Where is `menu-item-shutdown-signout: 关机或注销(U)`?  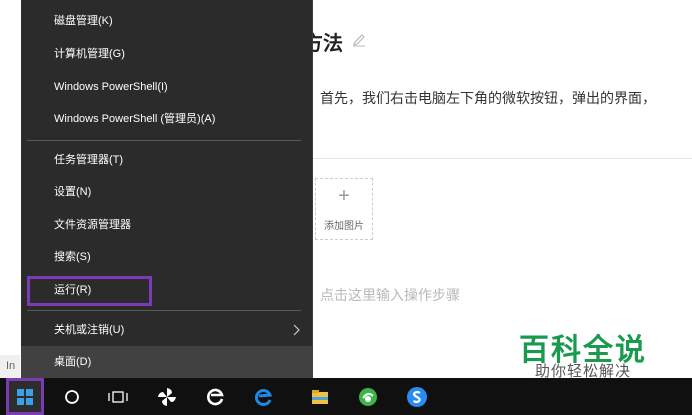 menu-item-shutdown-signout: 关机或注销(U) is located at coordinates (167, 330).